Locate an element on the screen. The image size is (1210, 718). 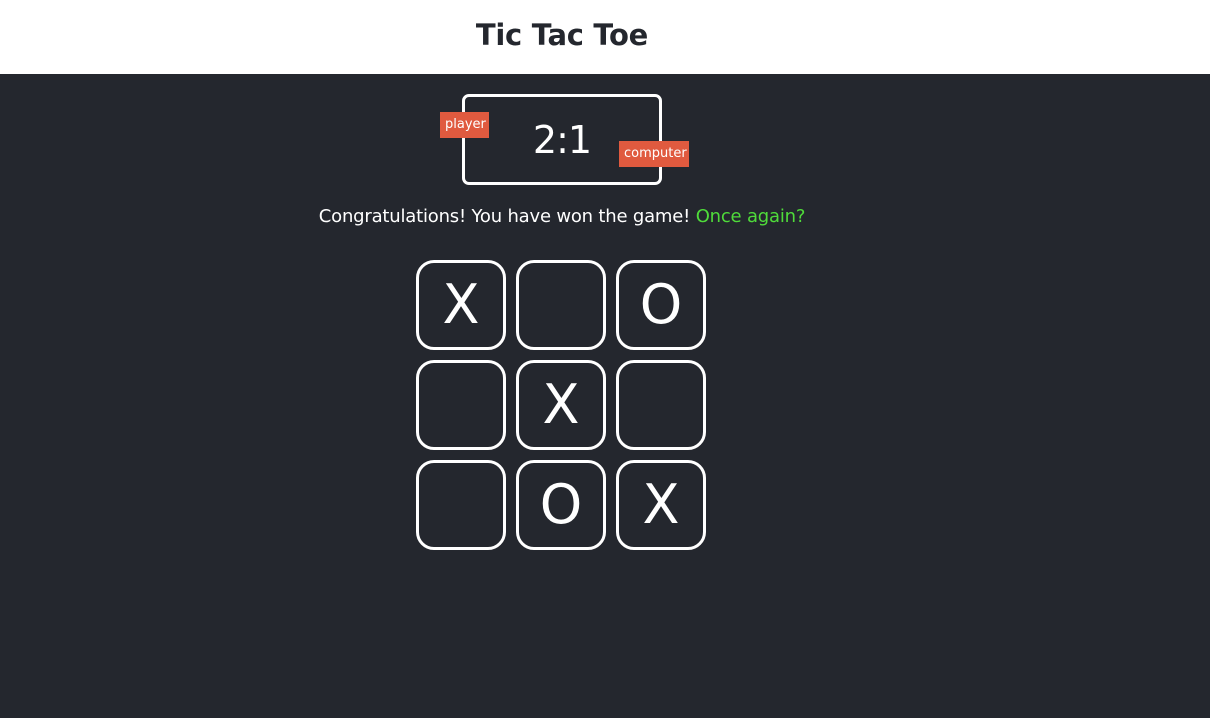
status-text: Congratulations! You have won the game! is located at coordinates (504, 216).